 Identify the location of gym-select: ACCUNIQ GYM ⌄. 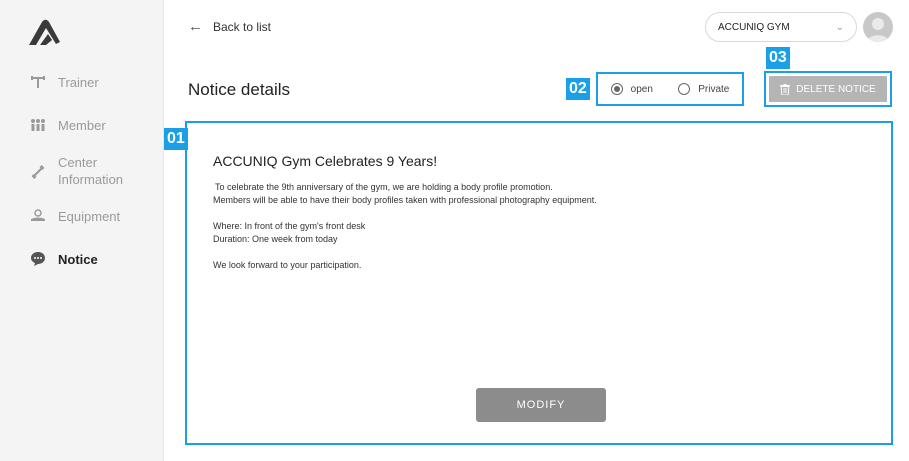
(781, 27).